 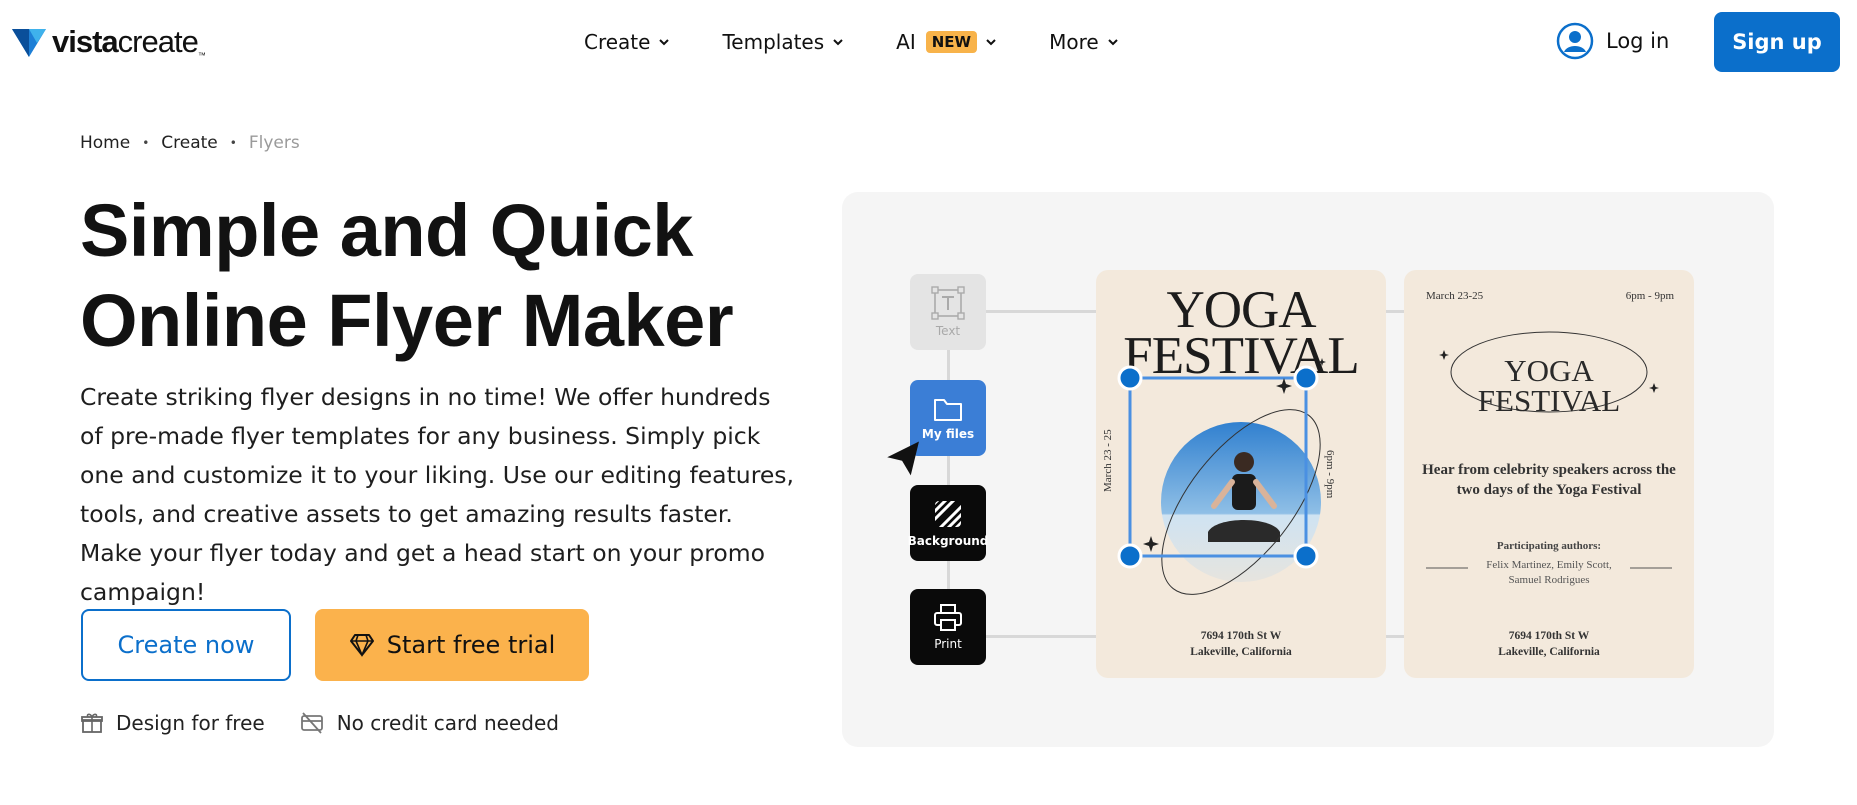 I want to click on breadcrumb-create: Create, so click(x=189, y=143).